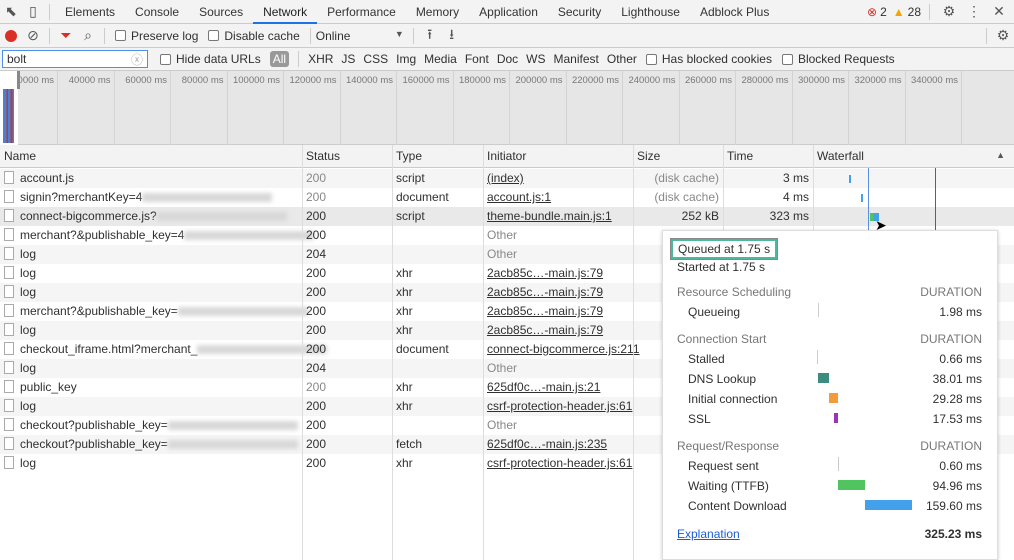 The height and width of the screenshot is (560, 1014). What do you see at coordinates (477, 59) in the screenshot?
I see `filter-type-font: Font` at bounding box center [477, 59].